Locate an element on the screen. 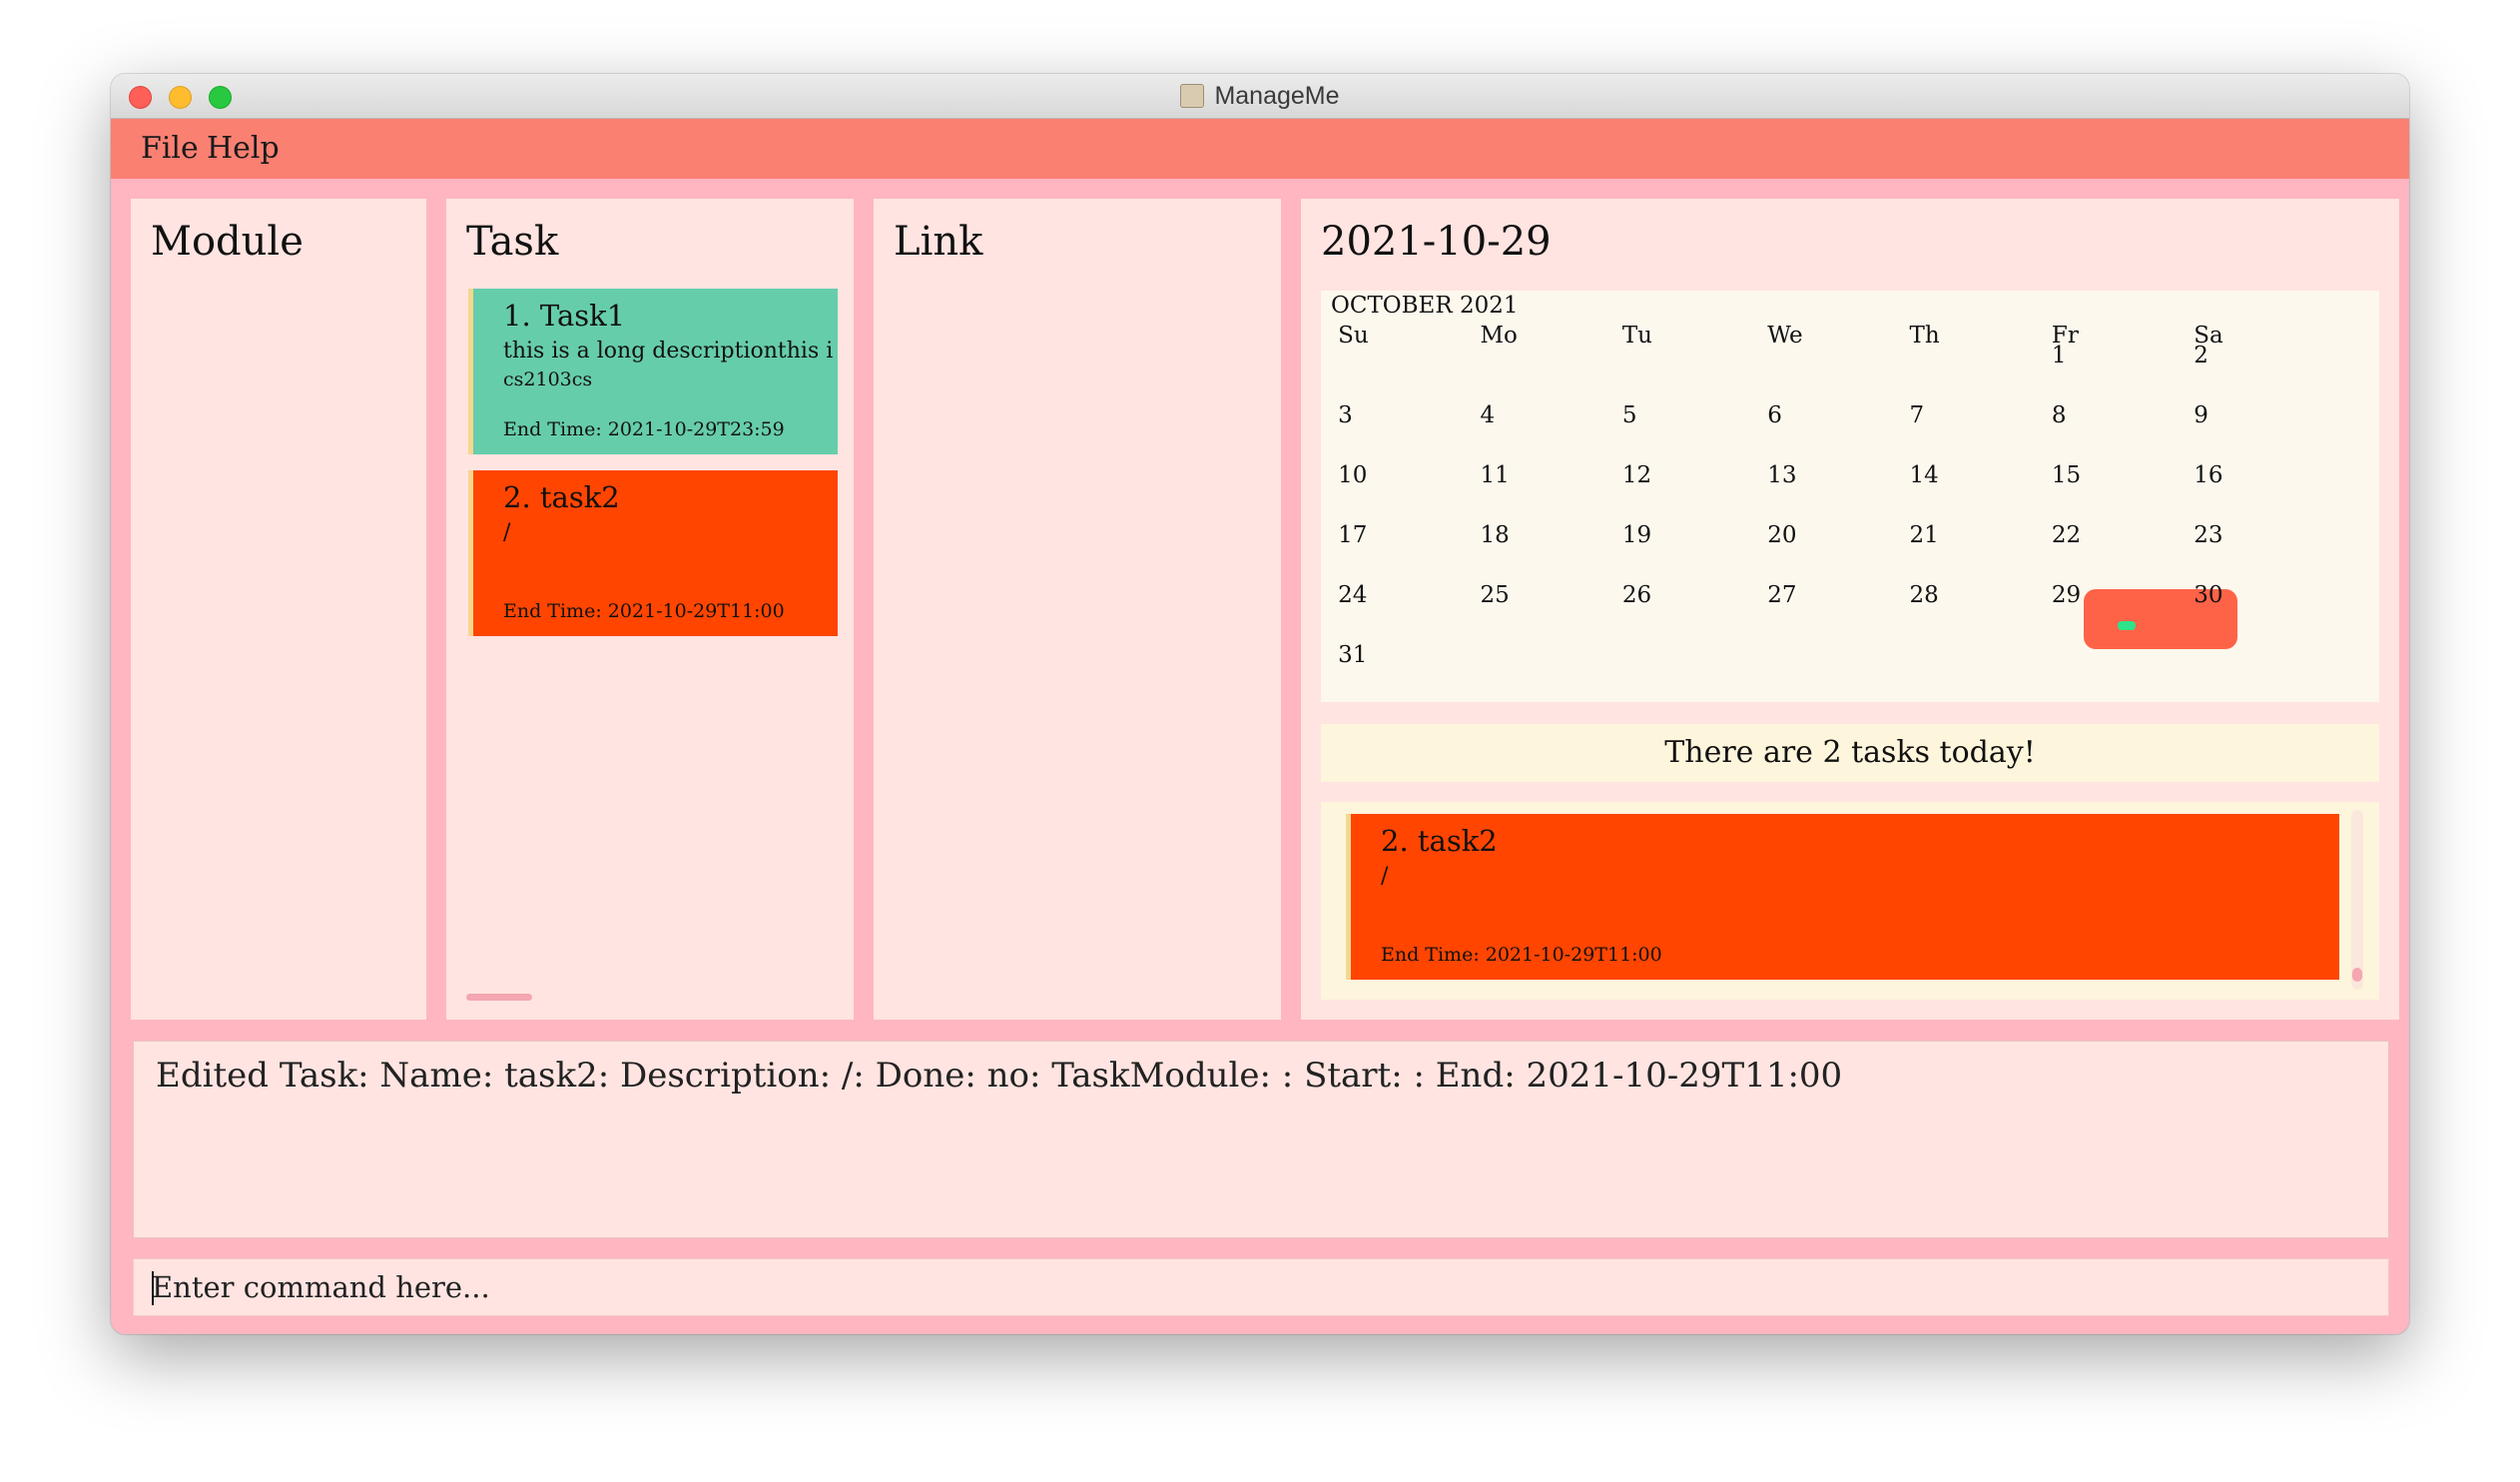  calendar-day: 17 is located at coordinates (1352, 535).